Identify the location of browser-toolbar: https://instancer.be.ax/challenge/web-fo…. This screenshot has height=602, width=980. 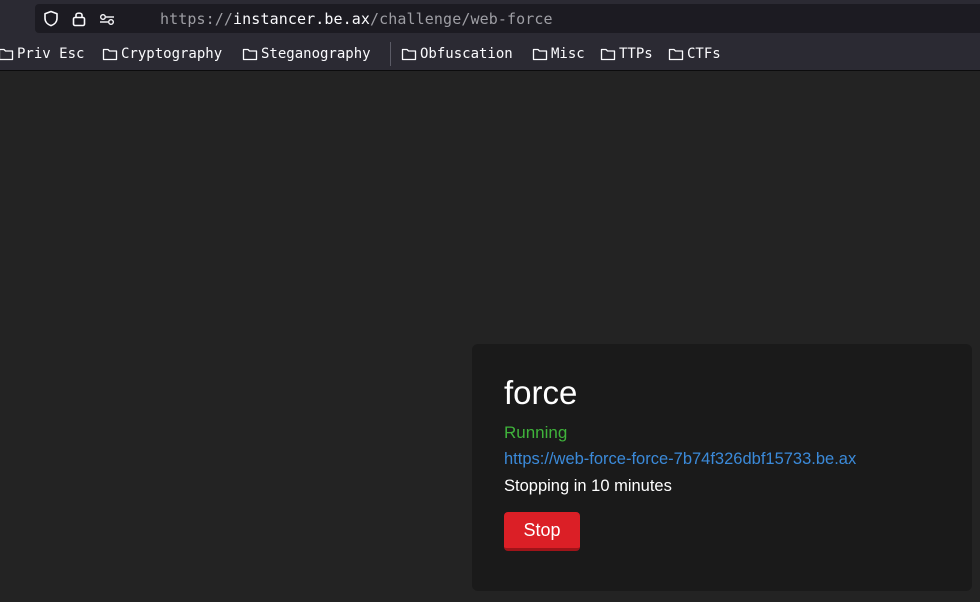
(490, 18).